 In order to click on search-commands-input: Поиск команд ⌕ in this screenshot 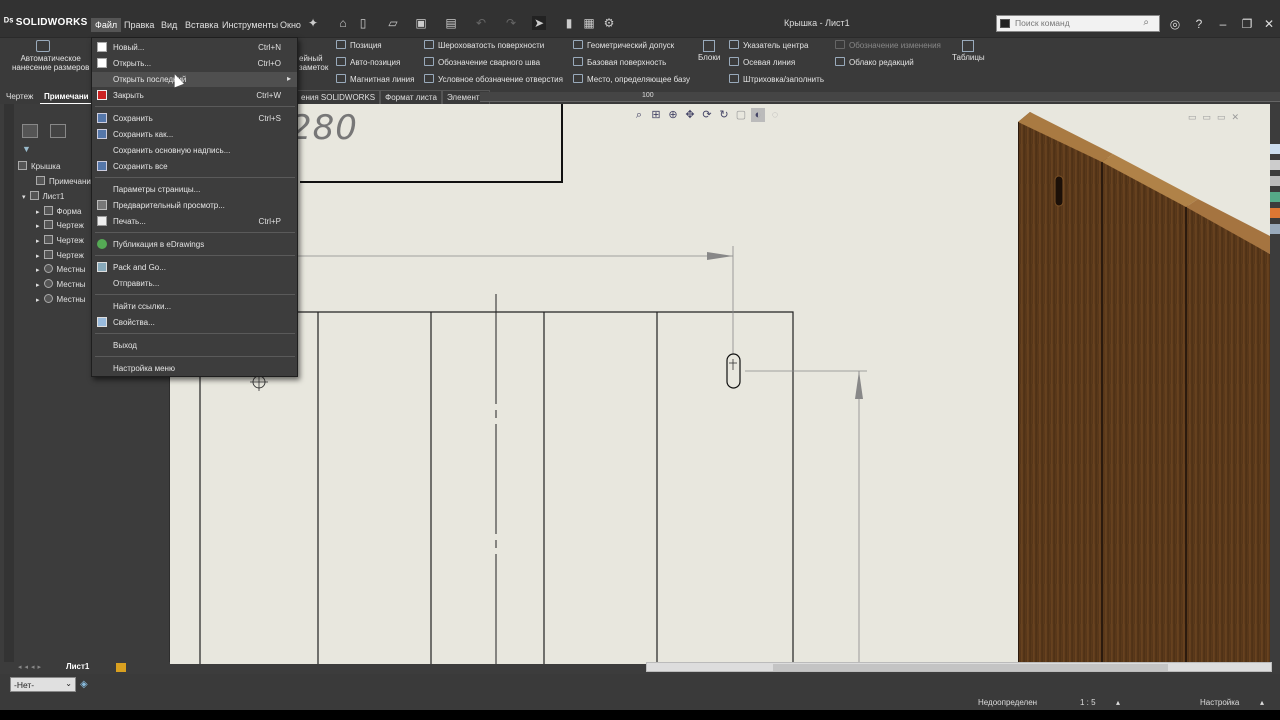, I will do `click(1078, 23)`.